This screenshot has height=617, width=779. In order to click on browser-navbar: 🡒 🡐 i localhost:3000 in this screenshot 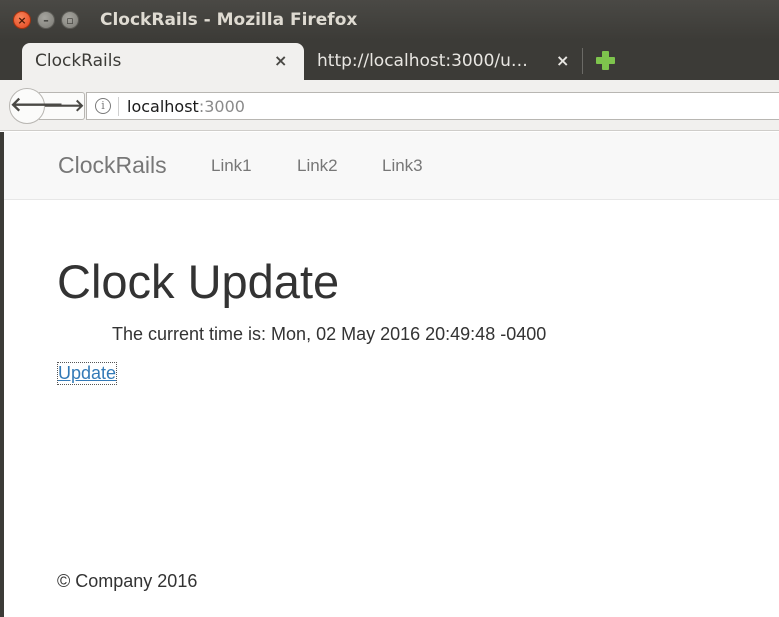, I will do `click(389, 105)`.